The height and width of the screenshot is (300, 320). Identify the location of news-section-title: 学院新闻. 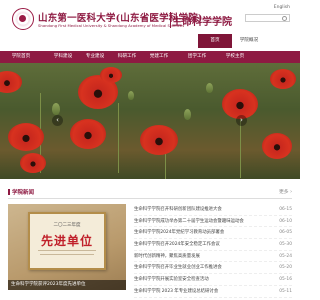
(23, 193).